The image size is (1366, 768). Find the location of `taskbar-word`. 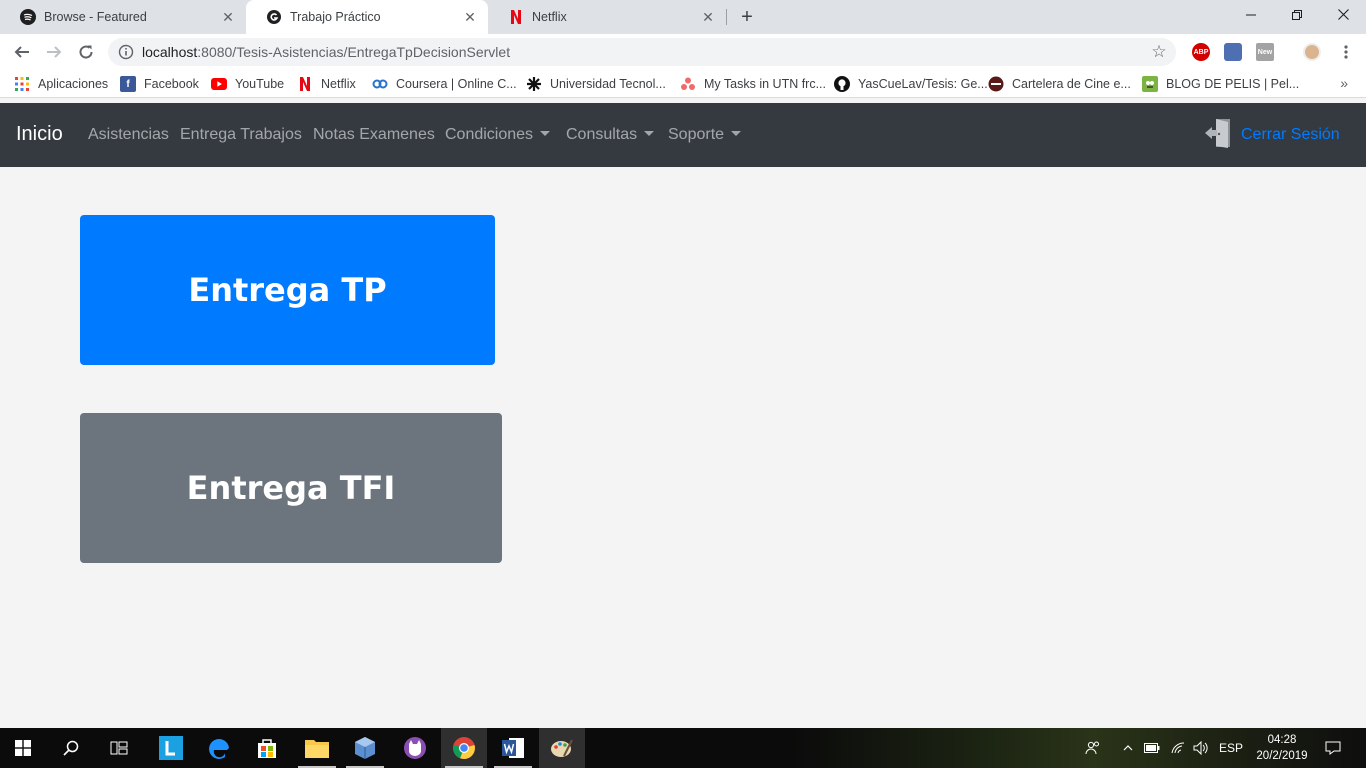

taskbar-word is located at coordinates (513, 748).